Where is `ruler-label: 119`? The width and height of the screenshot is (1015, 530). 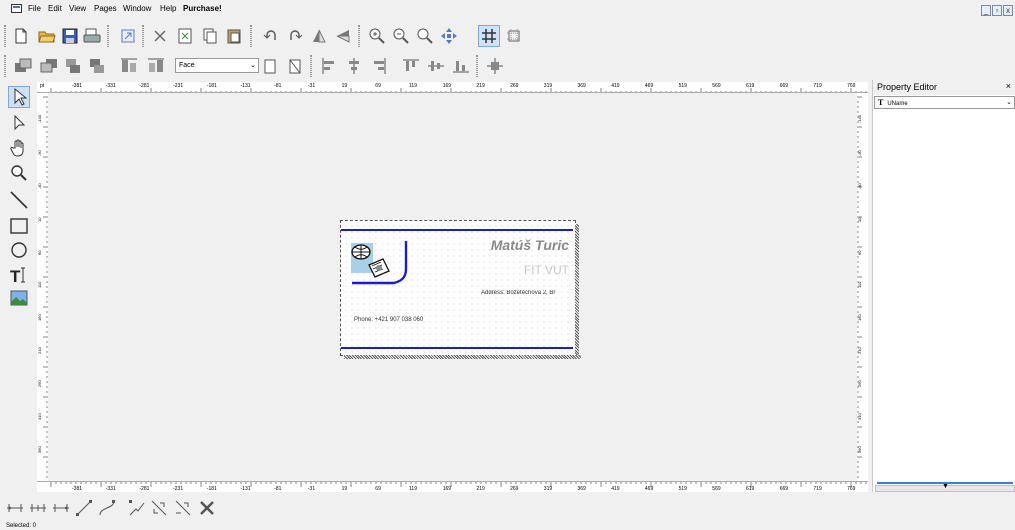
ruler-label: 119 is located at coordinates (413, 86).